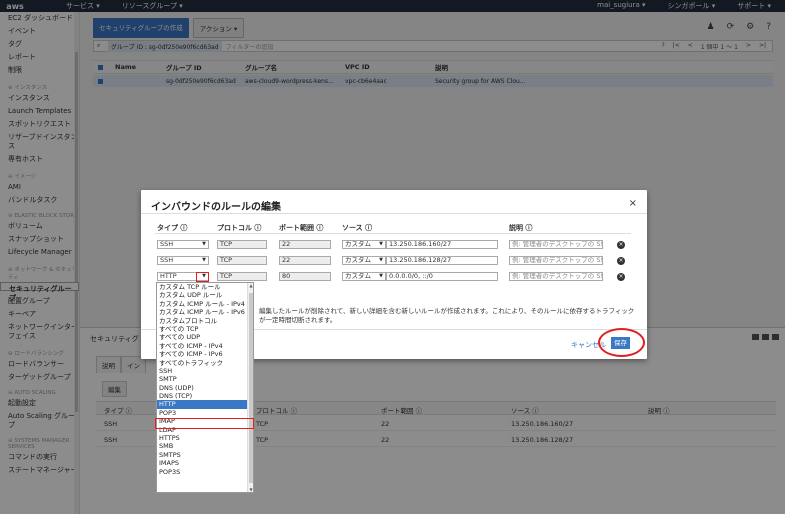 The width and height of the screenshot is (785, 514). What do you see at coordinates (442, 260) in the screenshot?
I see `source-input: 13.250.186.128/27` at bounding box center [442, 260].